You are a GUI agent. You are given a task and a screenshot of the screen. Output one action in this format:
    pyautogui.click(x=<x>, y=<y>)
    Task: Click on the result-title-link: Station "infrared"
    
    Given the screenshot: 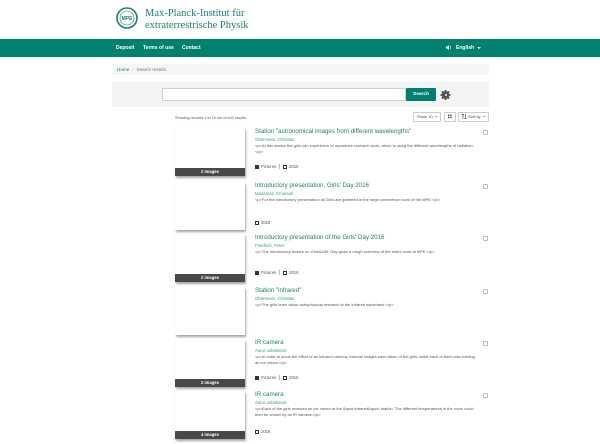 What is the action you would take?
    pyautogui.click(x=278, y=290)
    